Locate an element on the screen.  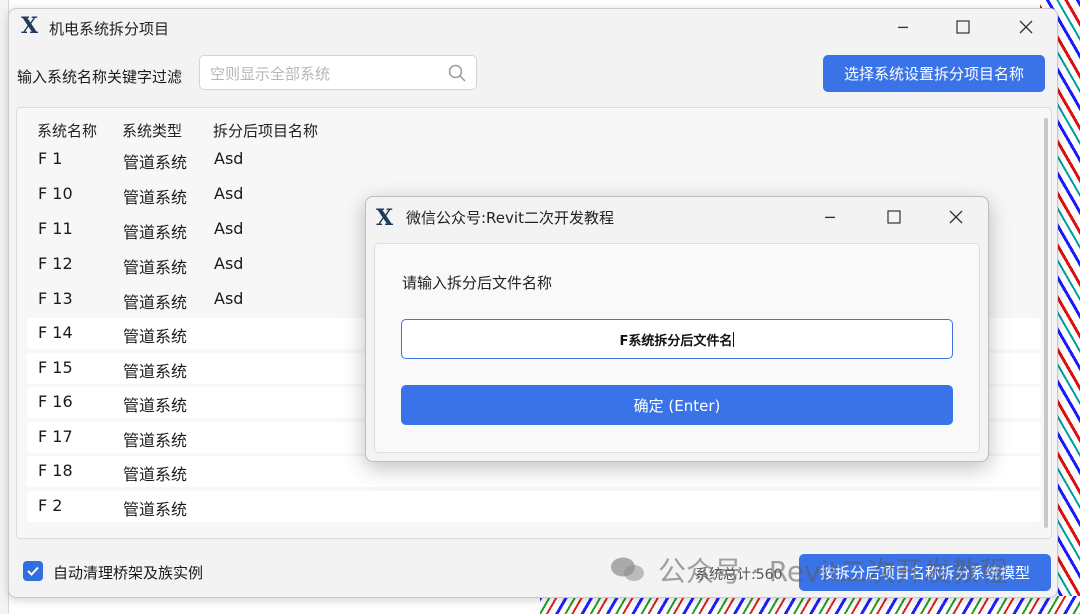
file-name-input: F系统拆分后文件名 is located at coordinates (677, 339).